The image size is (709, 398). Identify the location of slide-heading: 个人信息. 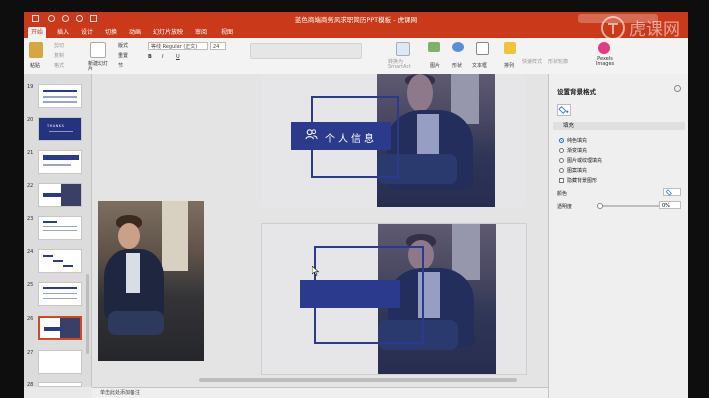
(351, 139).